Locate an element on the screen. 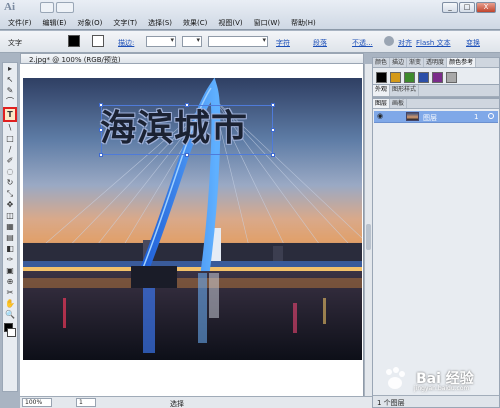 This screenshot has height=408, width=500. type-label: 文字 is located at coordinates (15, 43).